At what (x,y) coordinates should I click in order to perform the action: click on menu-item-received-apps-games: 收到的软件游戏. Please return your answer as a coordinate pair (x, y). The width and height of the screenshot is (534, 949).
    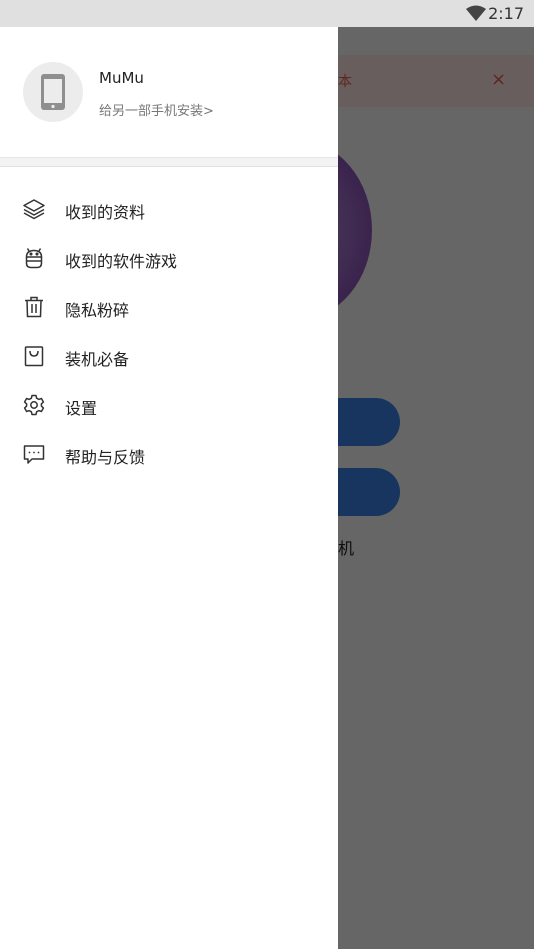
    Looking at the image, I should click on (169, 258).